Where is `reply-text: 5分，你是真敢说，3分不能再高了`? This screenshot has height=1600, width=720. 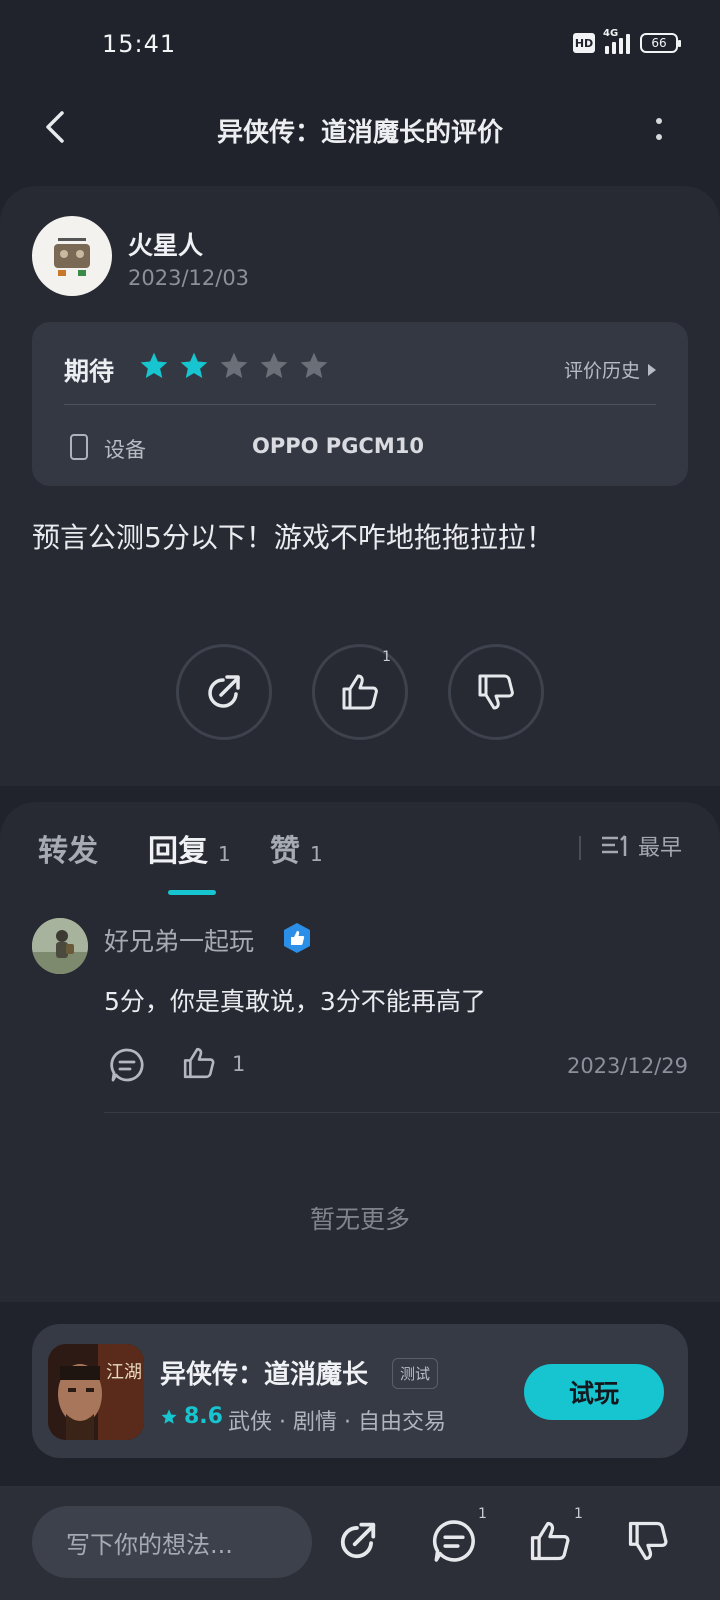
reply-text: 5分，你是真敢说，3分不能再高了 is located at coordinates (295, 1001).